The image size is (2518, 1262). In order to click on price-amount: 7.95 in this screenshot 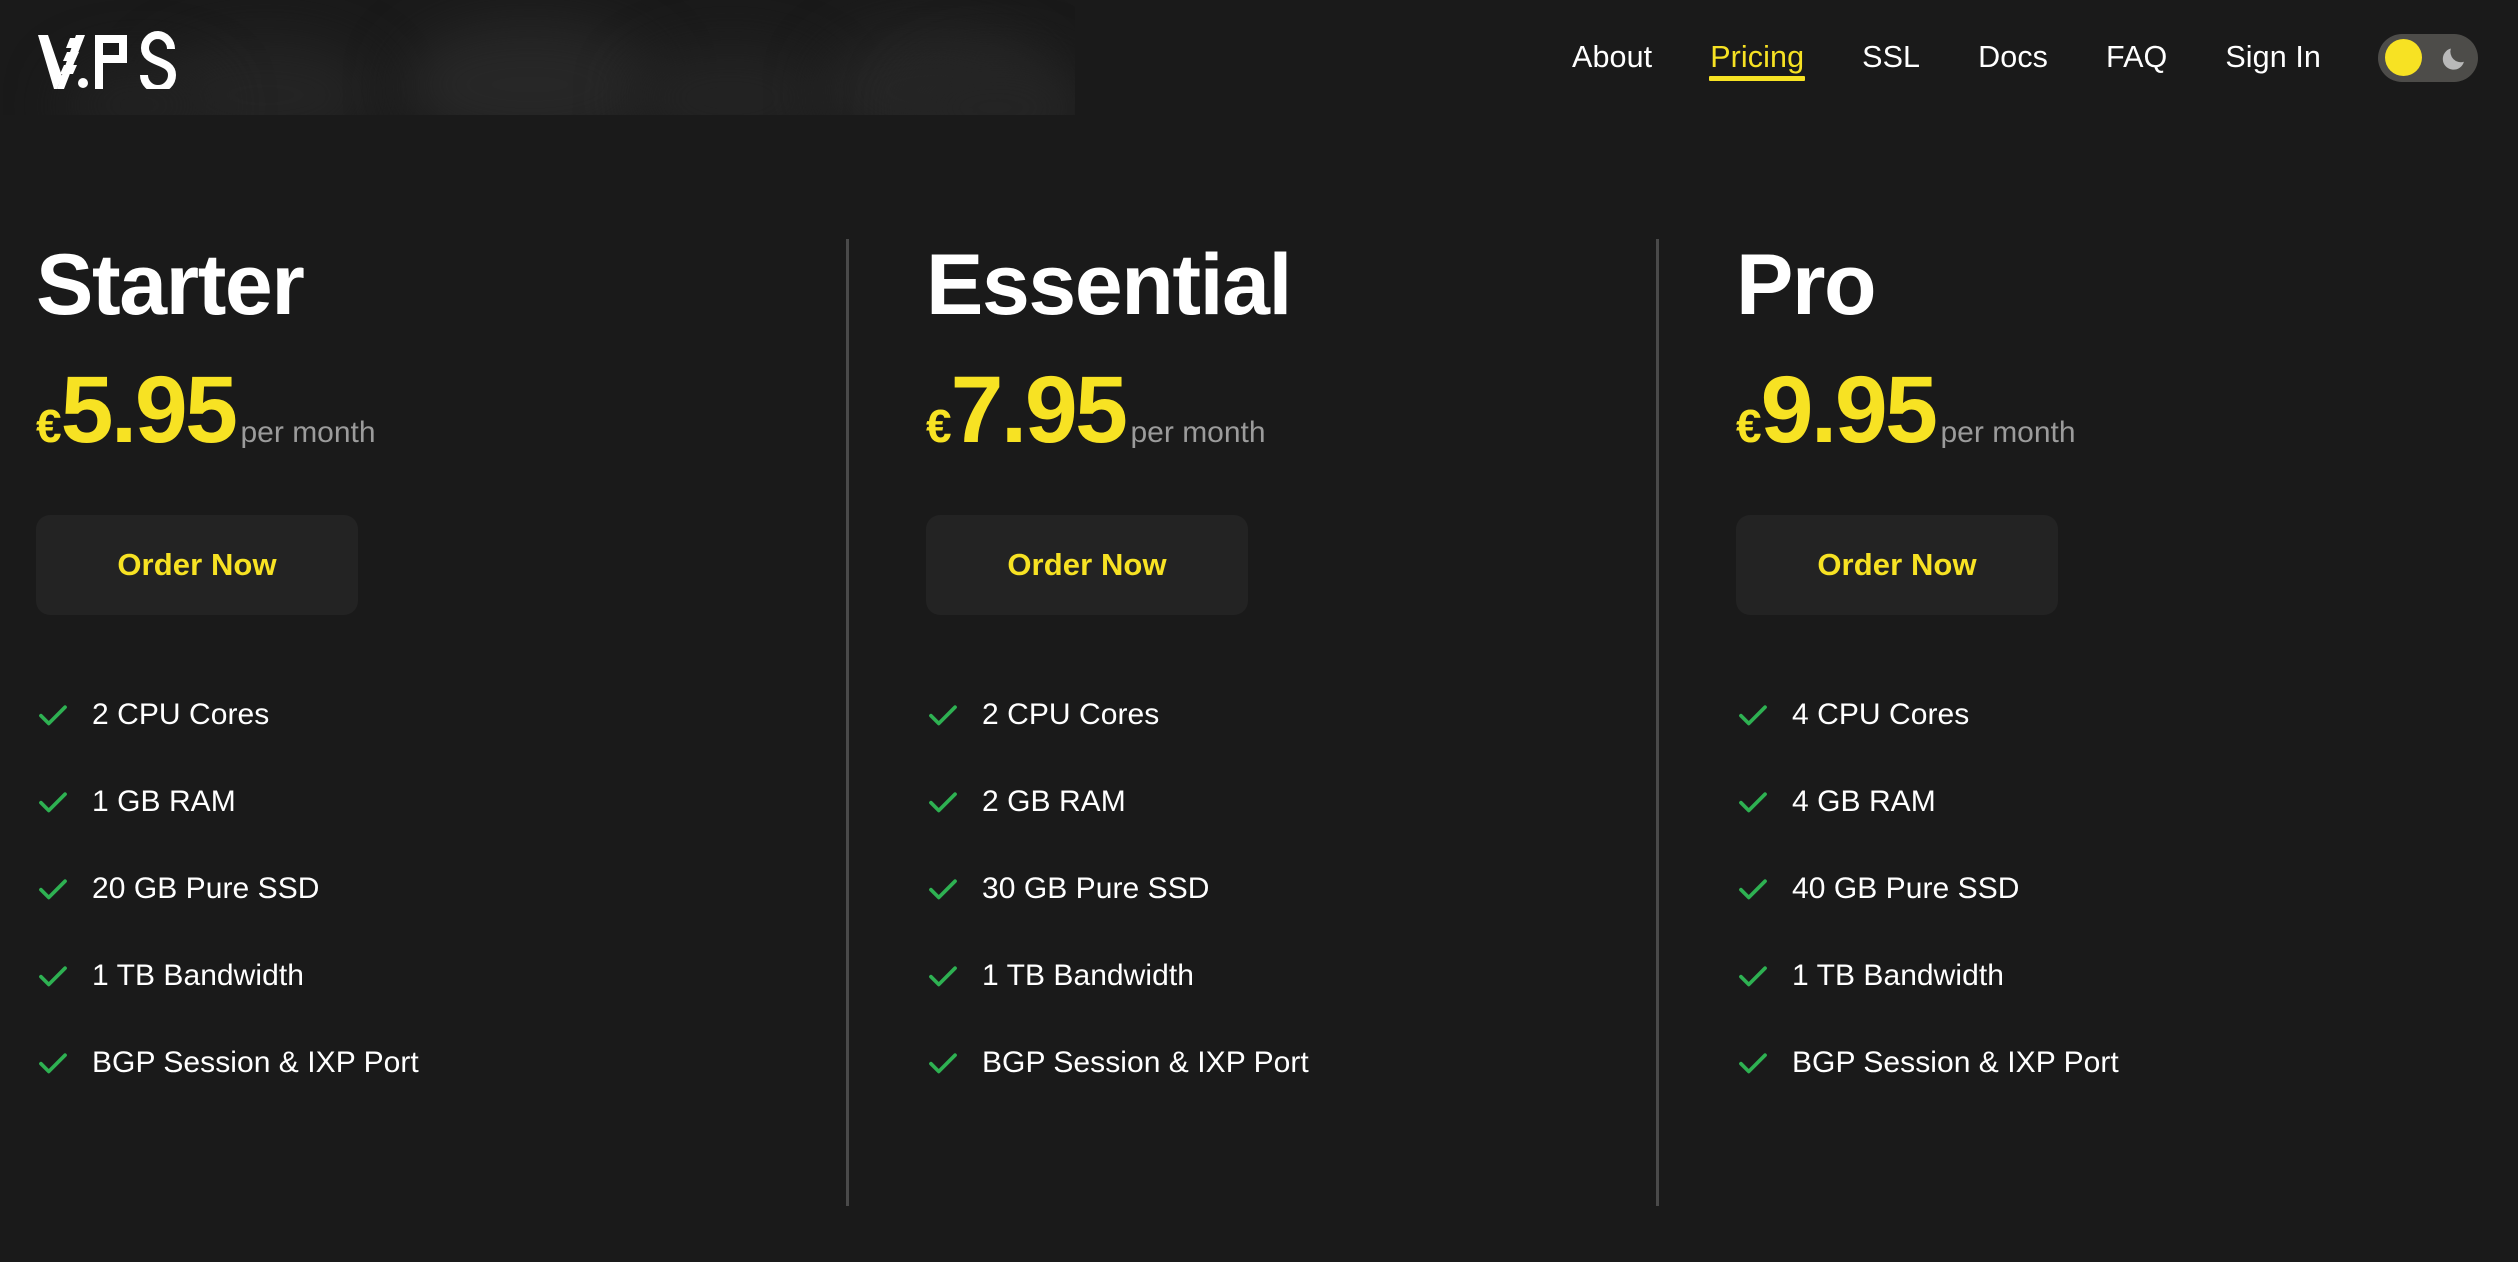, I will do `click(1039, 410)`.